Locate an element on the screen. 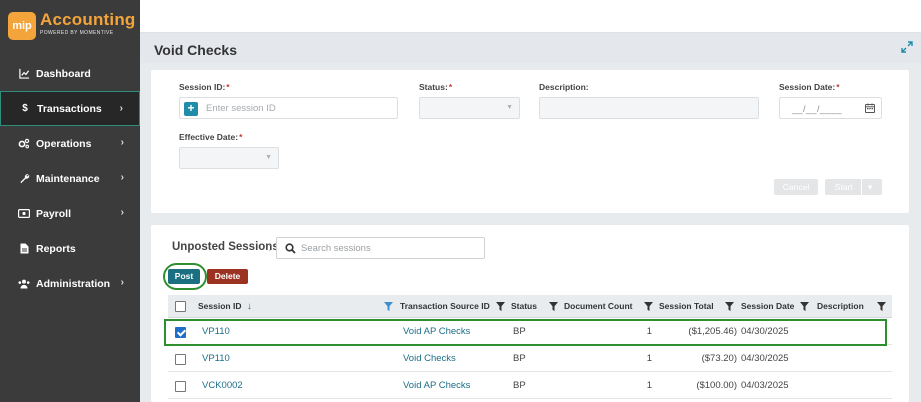  transaction-source-link: Void Checks is located at coordinates (429, 359).